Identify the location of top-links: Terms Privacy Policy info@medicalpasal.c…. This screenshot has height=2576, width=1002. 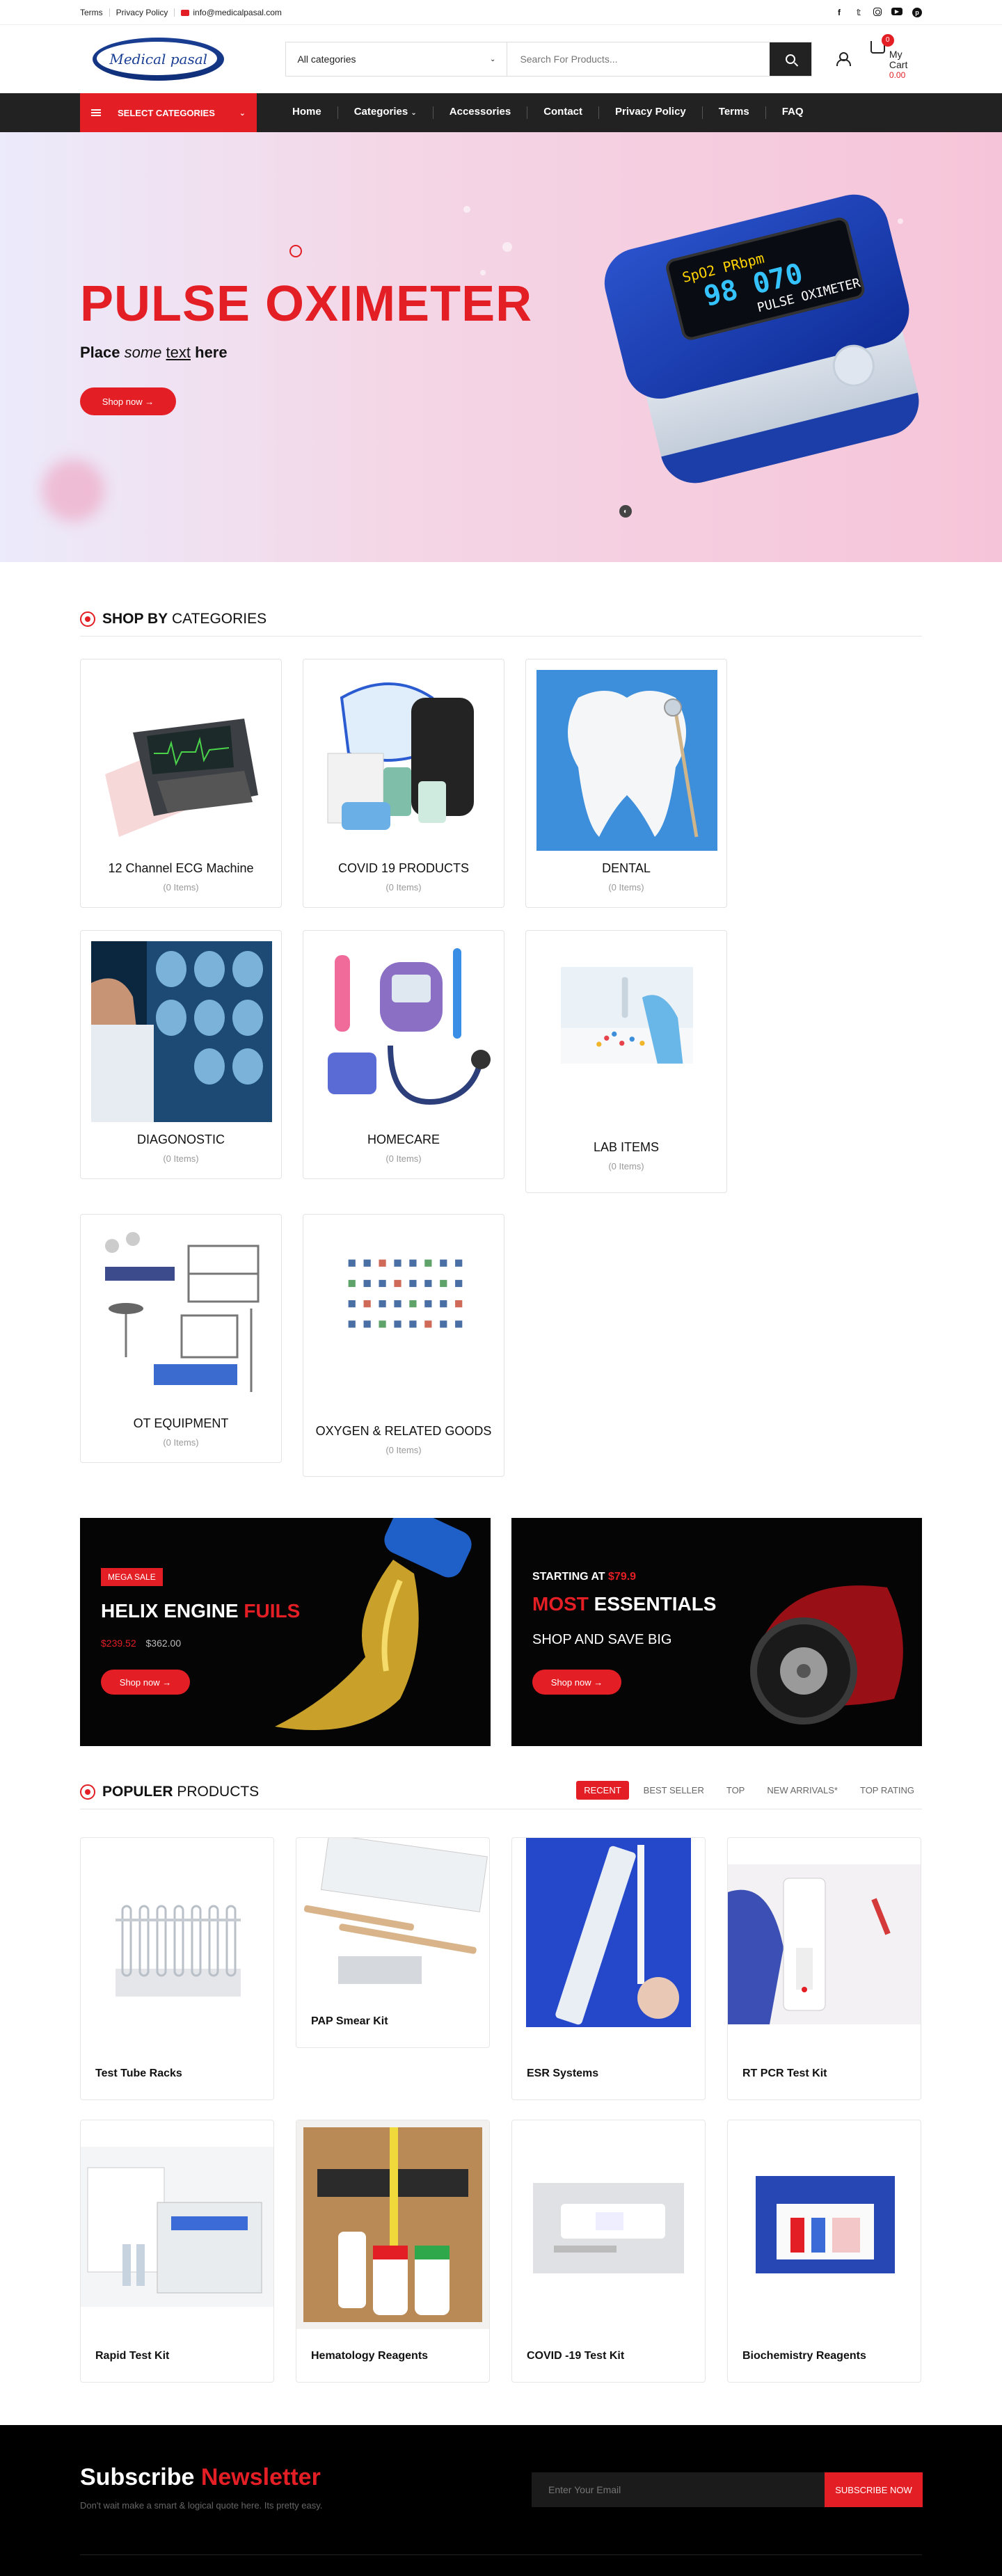
(181, 12).